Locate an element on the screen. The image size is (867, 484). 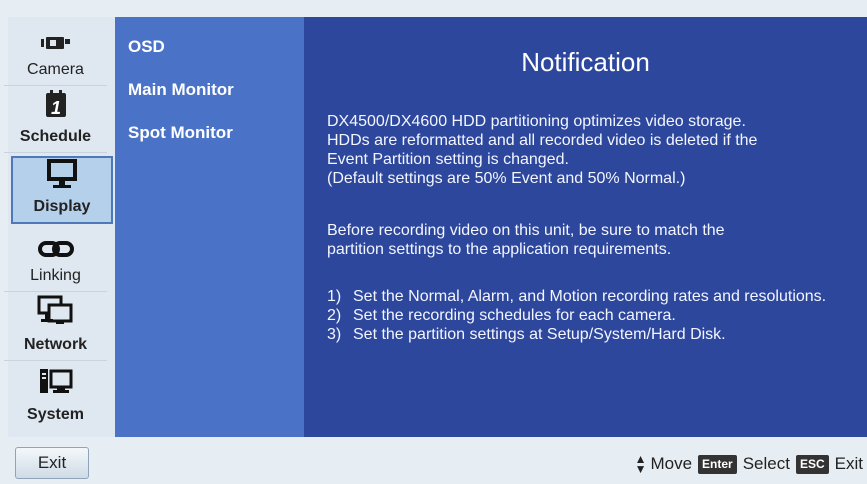
move-hint: Move is located at coordinates (671, 463).